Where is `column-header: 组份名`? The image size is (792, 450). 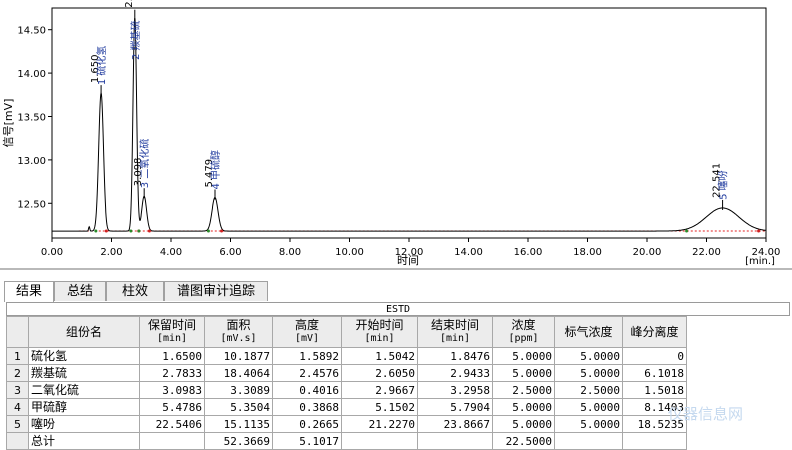 column-header: 组份名 is located at coordinates (84, 332).